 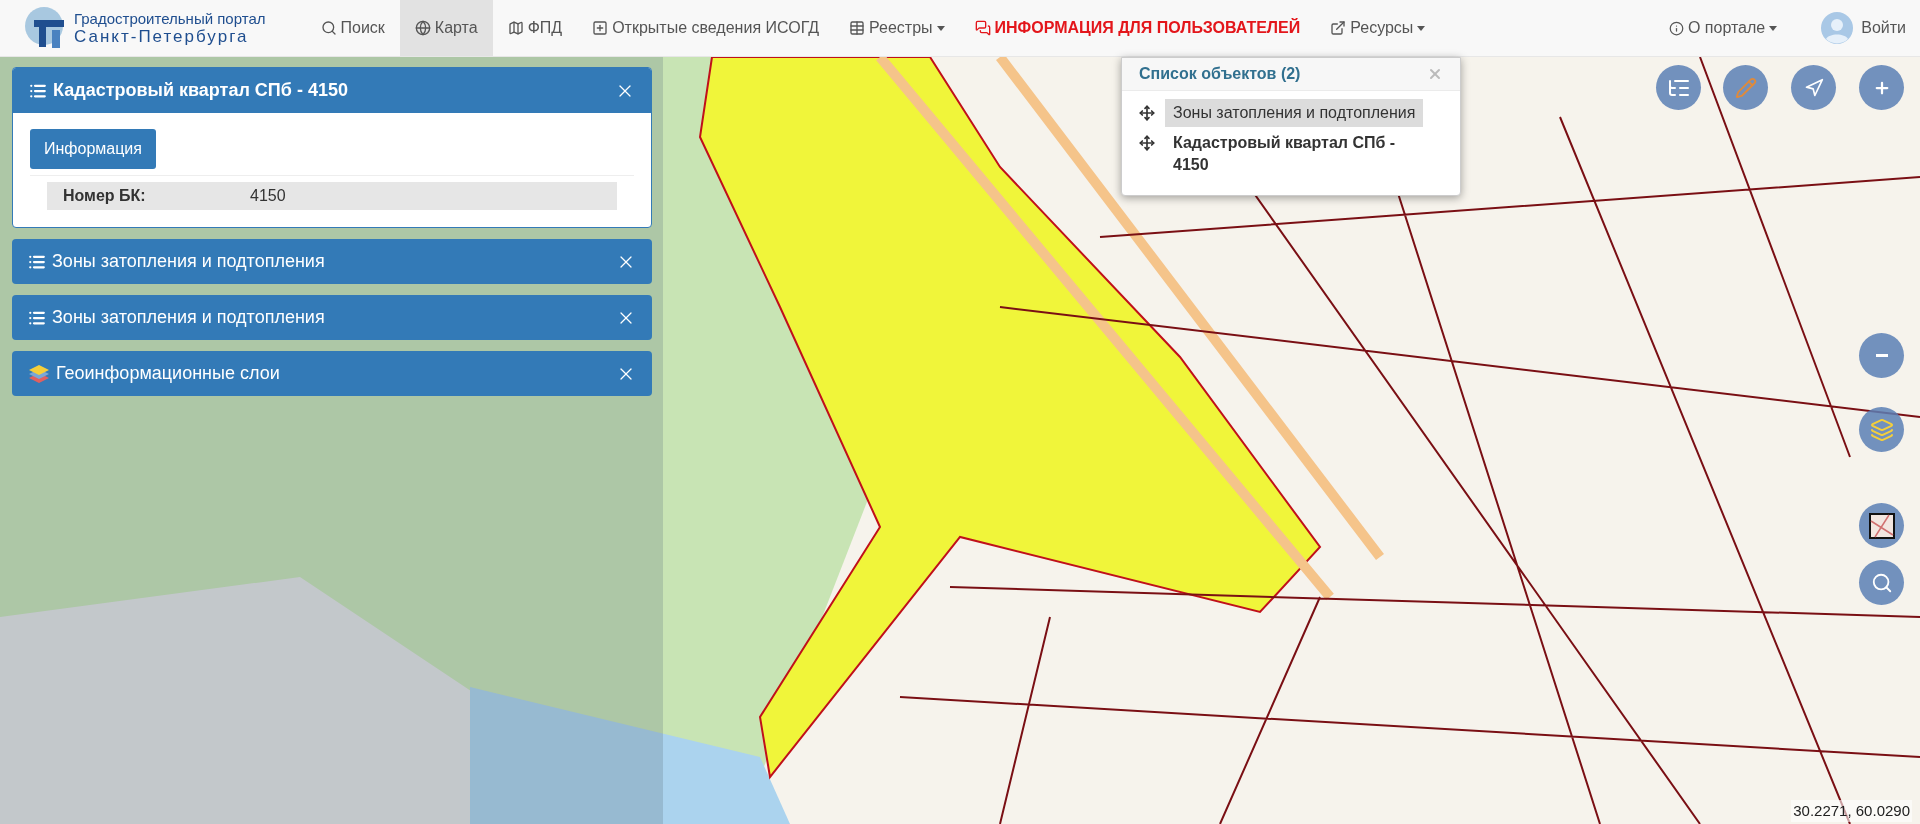 What do you see at coordinates (1676, 28) in the screenshot?
I see `info-icon` at bounding box center [1676, 28].